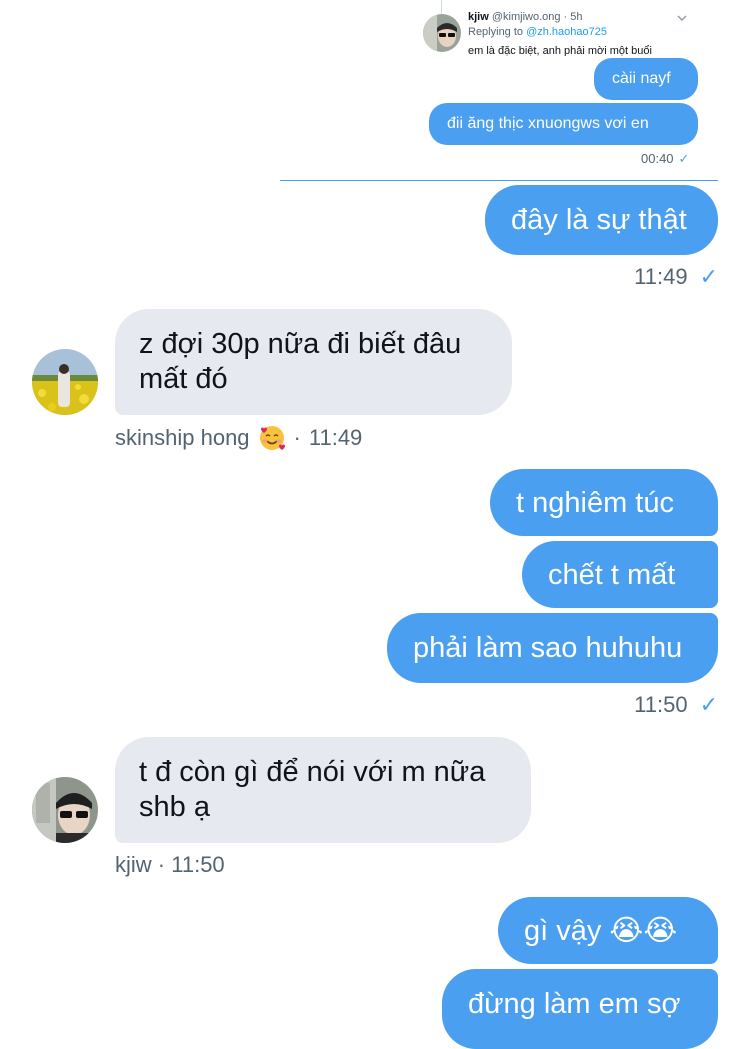 This screenshot has height=1049, width=750. Describe the element at coordinates (665, 158) in the screenshot. I see `quoted-timestamp: 00:40 ✓` at that location.